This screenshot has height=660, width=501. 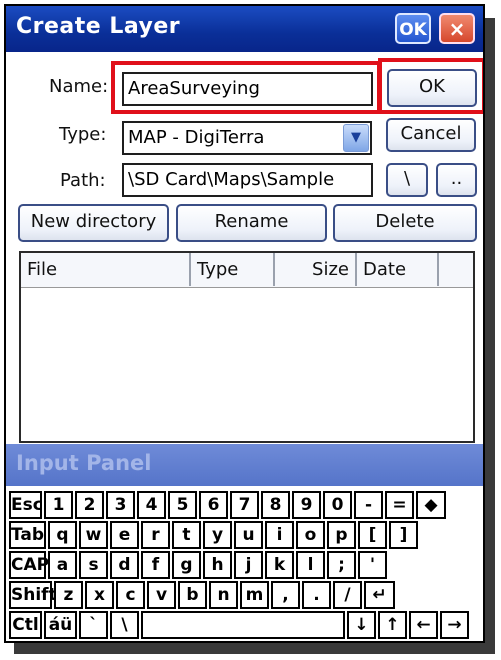 I want to click on type-label: Type:, so click(x=83, y=134).